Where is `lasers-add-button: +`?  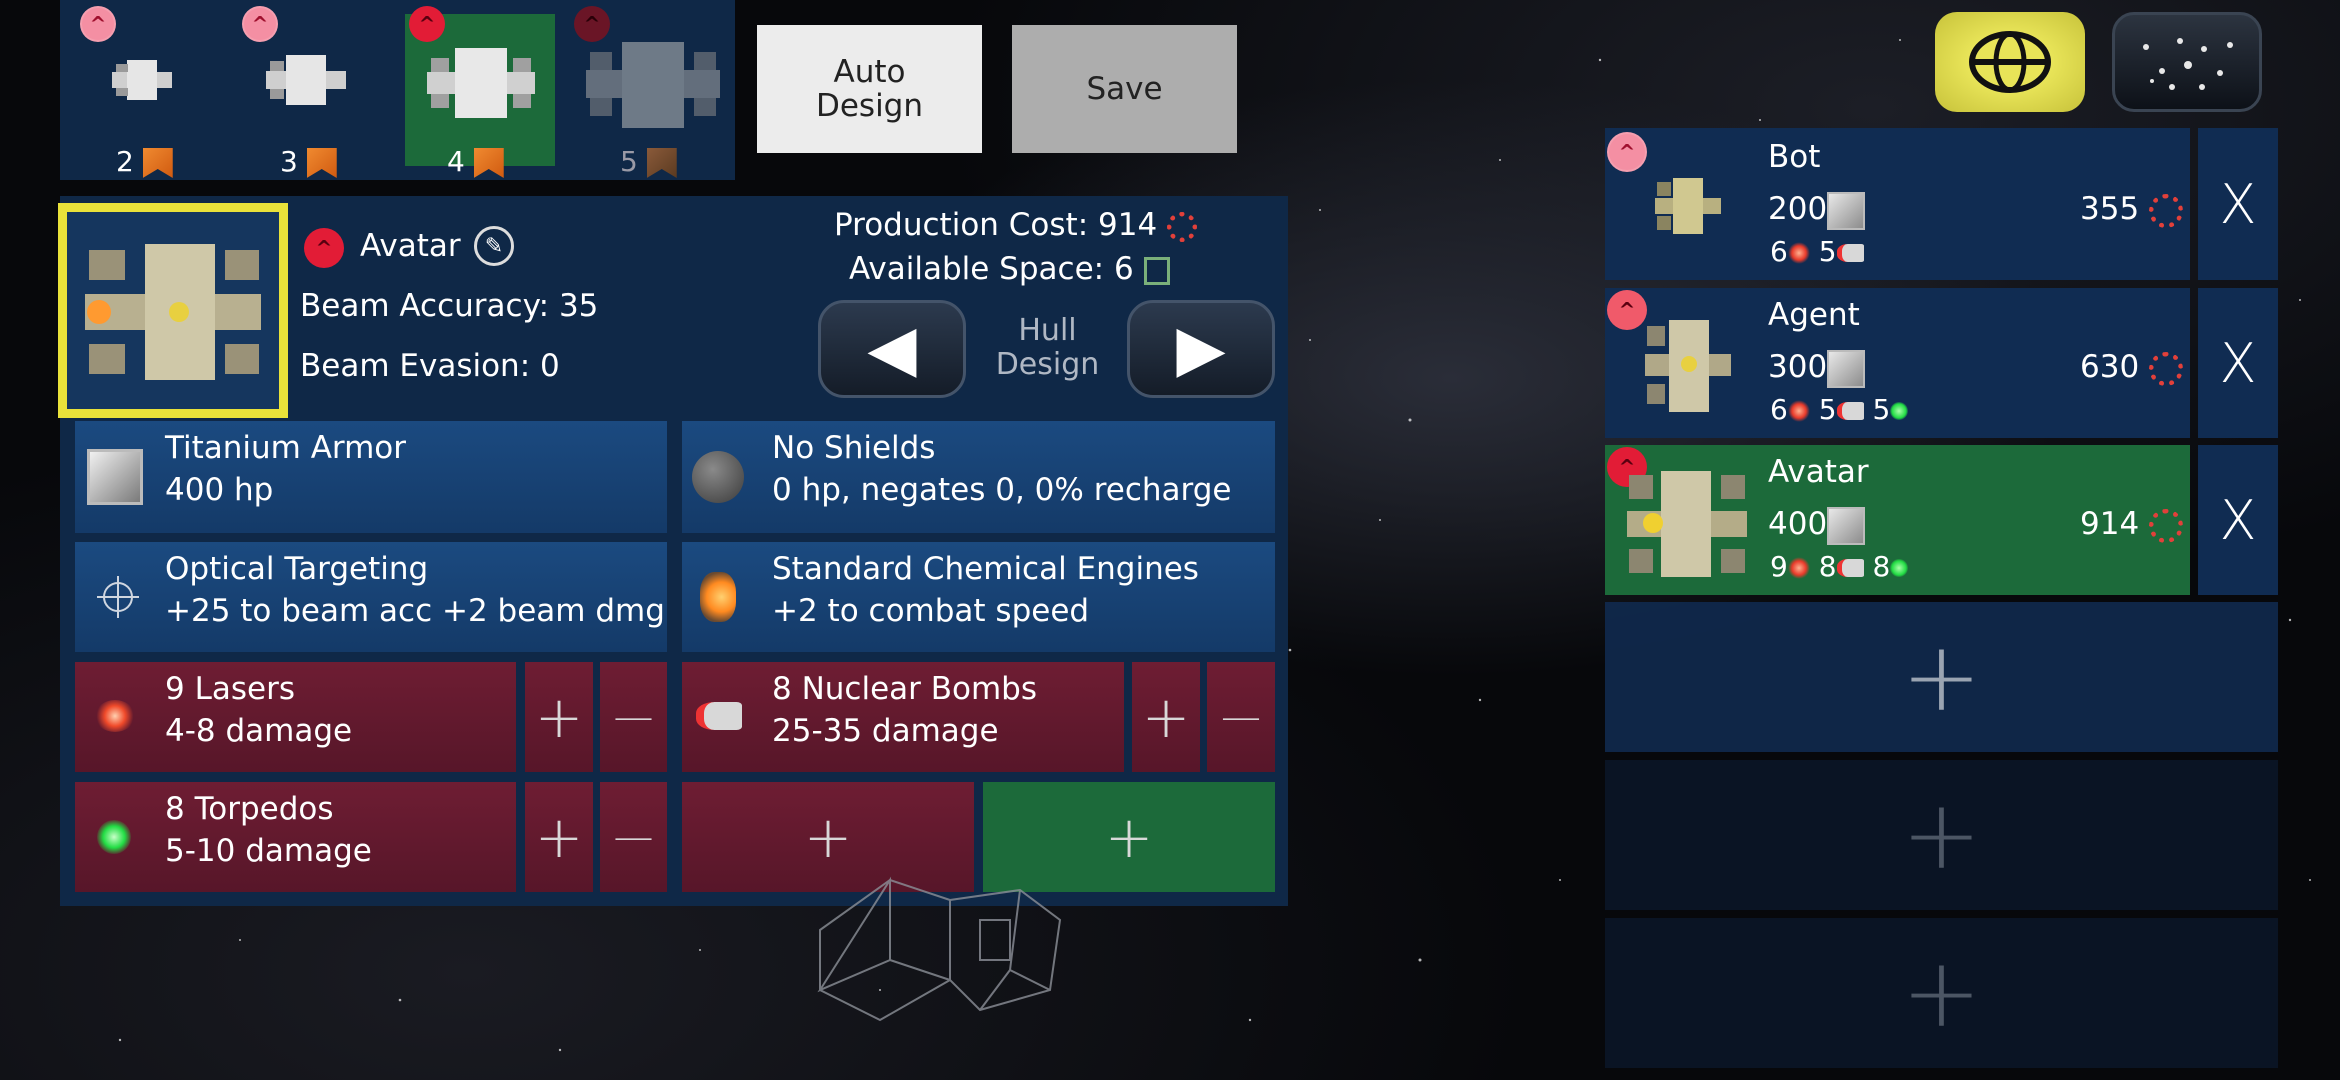 lasers-add-button: + is located at coordinates (559, 717).